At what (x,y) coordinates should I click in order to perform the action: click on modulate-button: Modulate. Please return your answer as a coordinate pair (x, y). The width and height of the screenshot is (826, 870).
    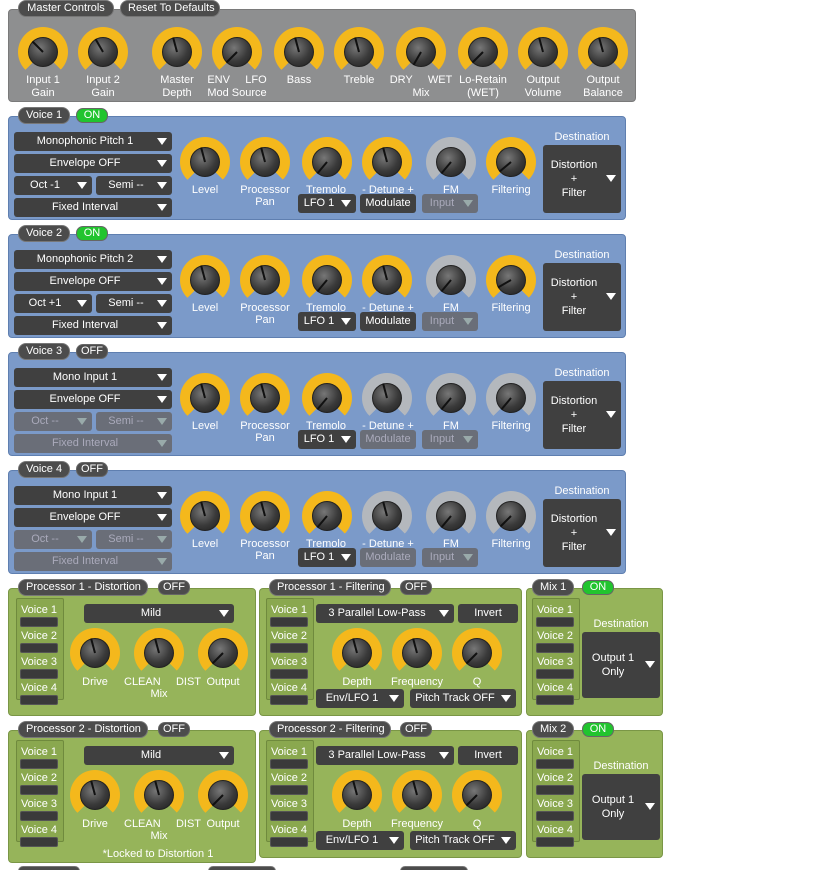
    Looking at the image, I should click on (388, 321).